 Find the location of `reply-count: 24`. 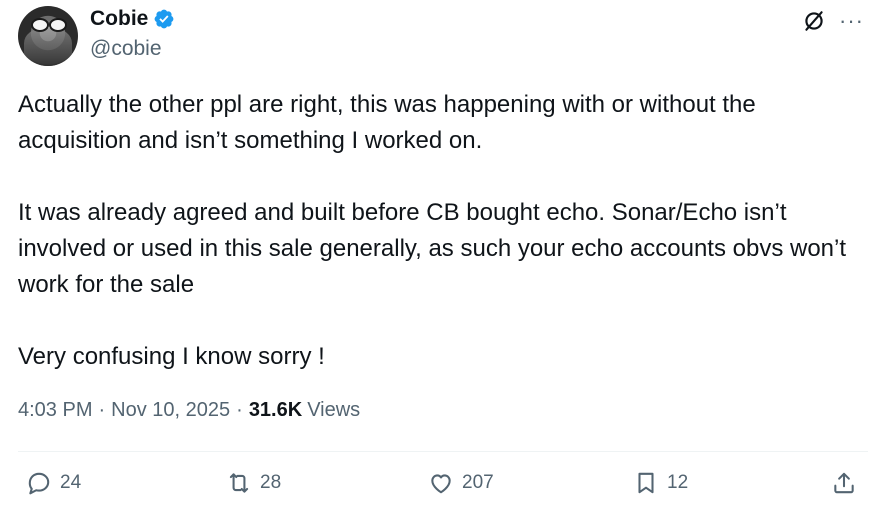

reply-count: 24 is located at coordinates (71, 482).